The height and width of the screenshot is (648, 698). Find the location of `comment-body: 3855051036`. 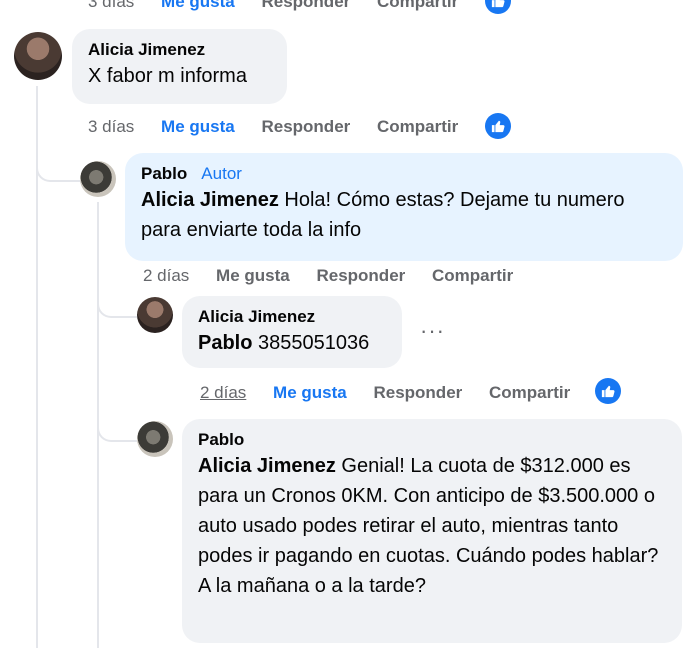

comment-body: 3855051036 is located at coordinates (311, 343).